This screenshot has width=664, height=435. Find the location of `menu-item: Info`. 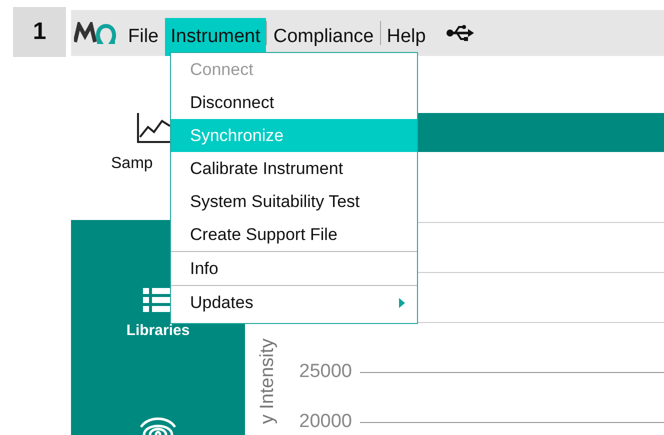

menu-item: Info is located at coordinates (294, 268).